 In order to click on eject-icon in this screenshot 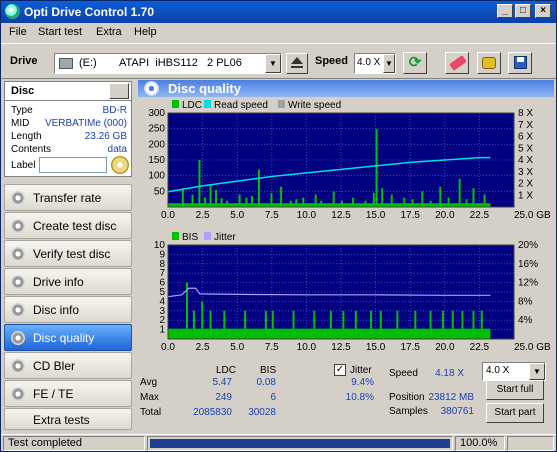, I will do `click(297, 60)`.